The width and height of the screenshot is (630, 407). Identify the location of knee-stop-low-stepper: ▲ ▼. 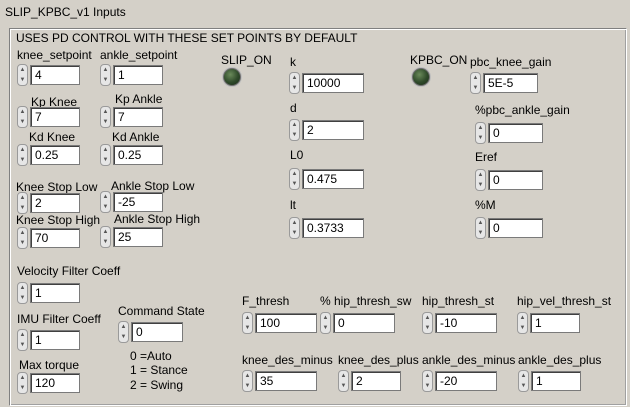
(22, 203).